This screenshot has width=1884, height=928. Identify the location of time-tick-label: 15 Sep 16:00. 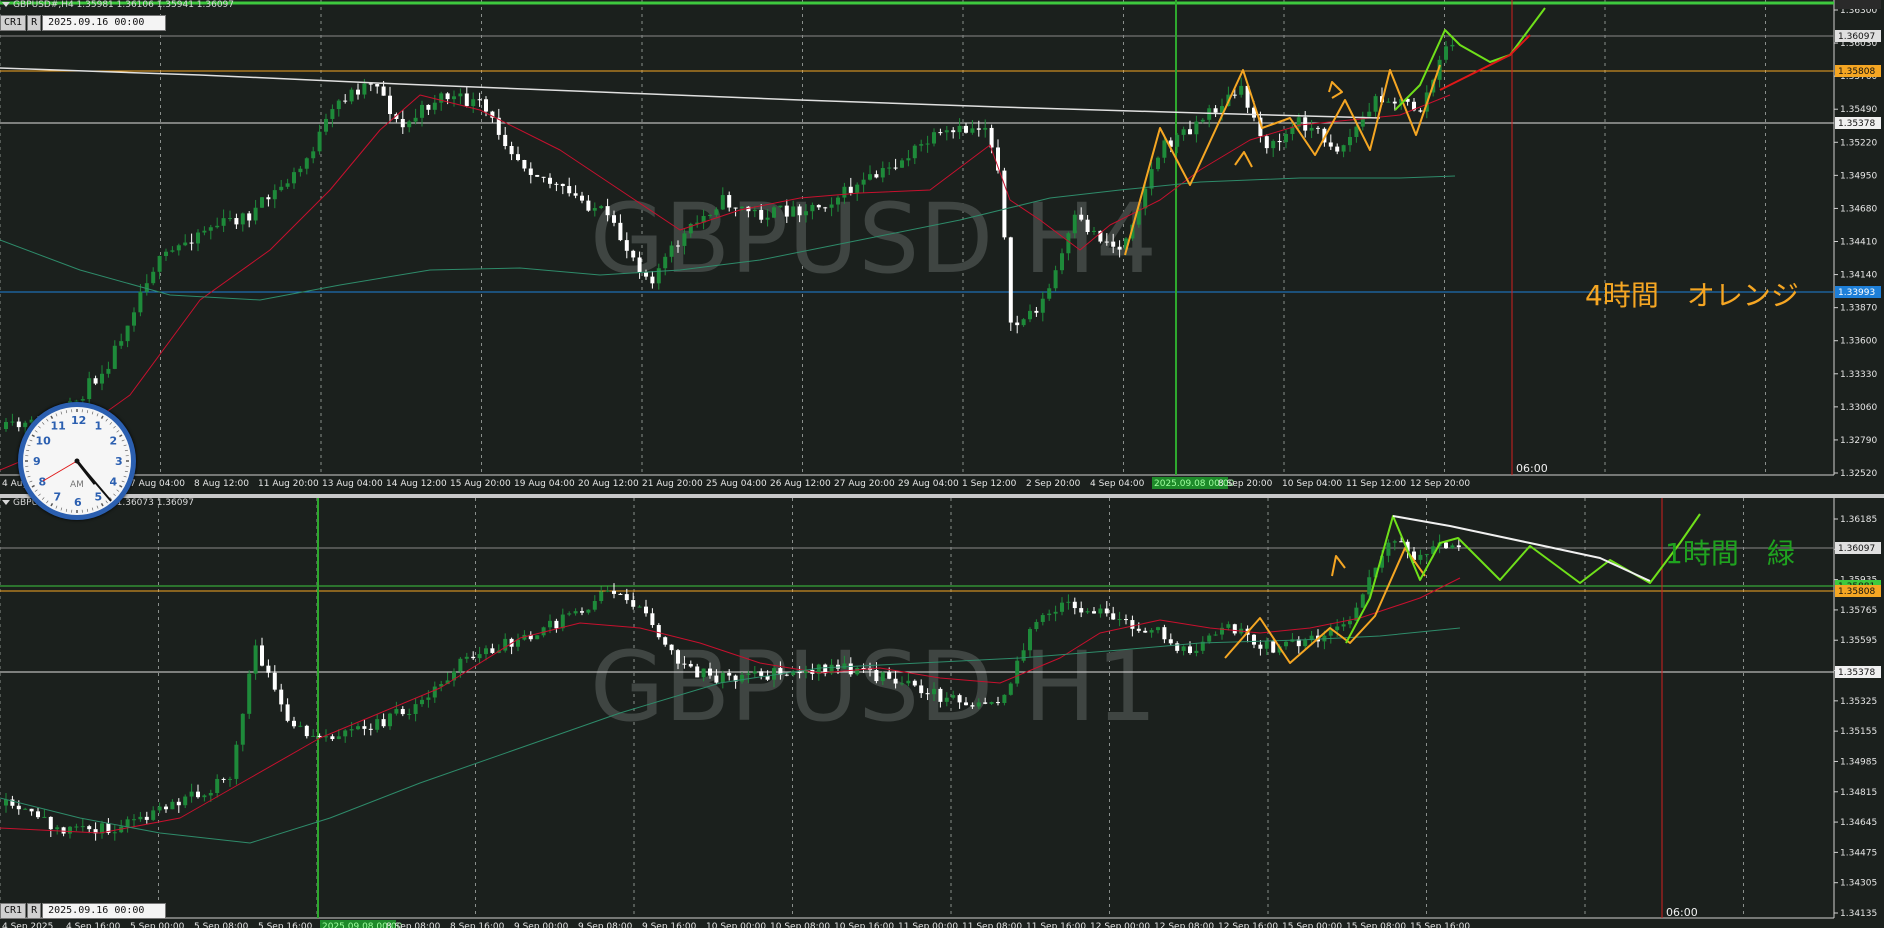
(1440, 925).